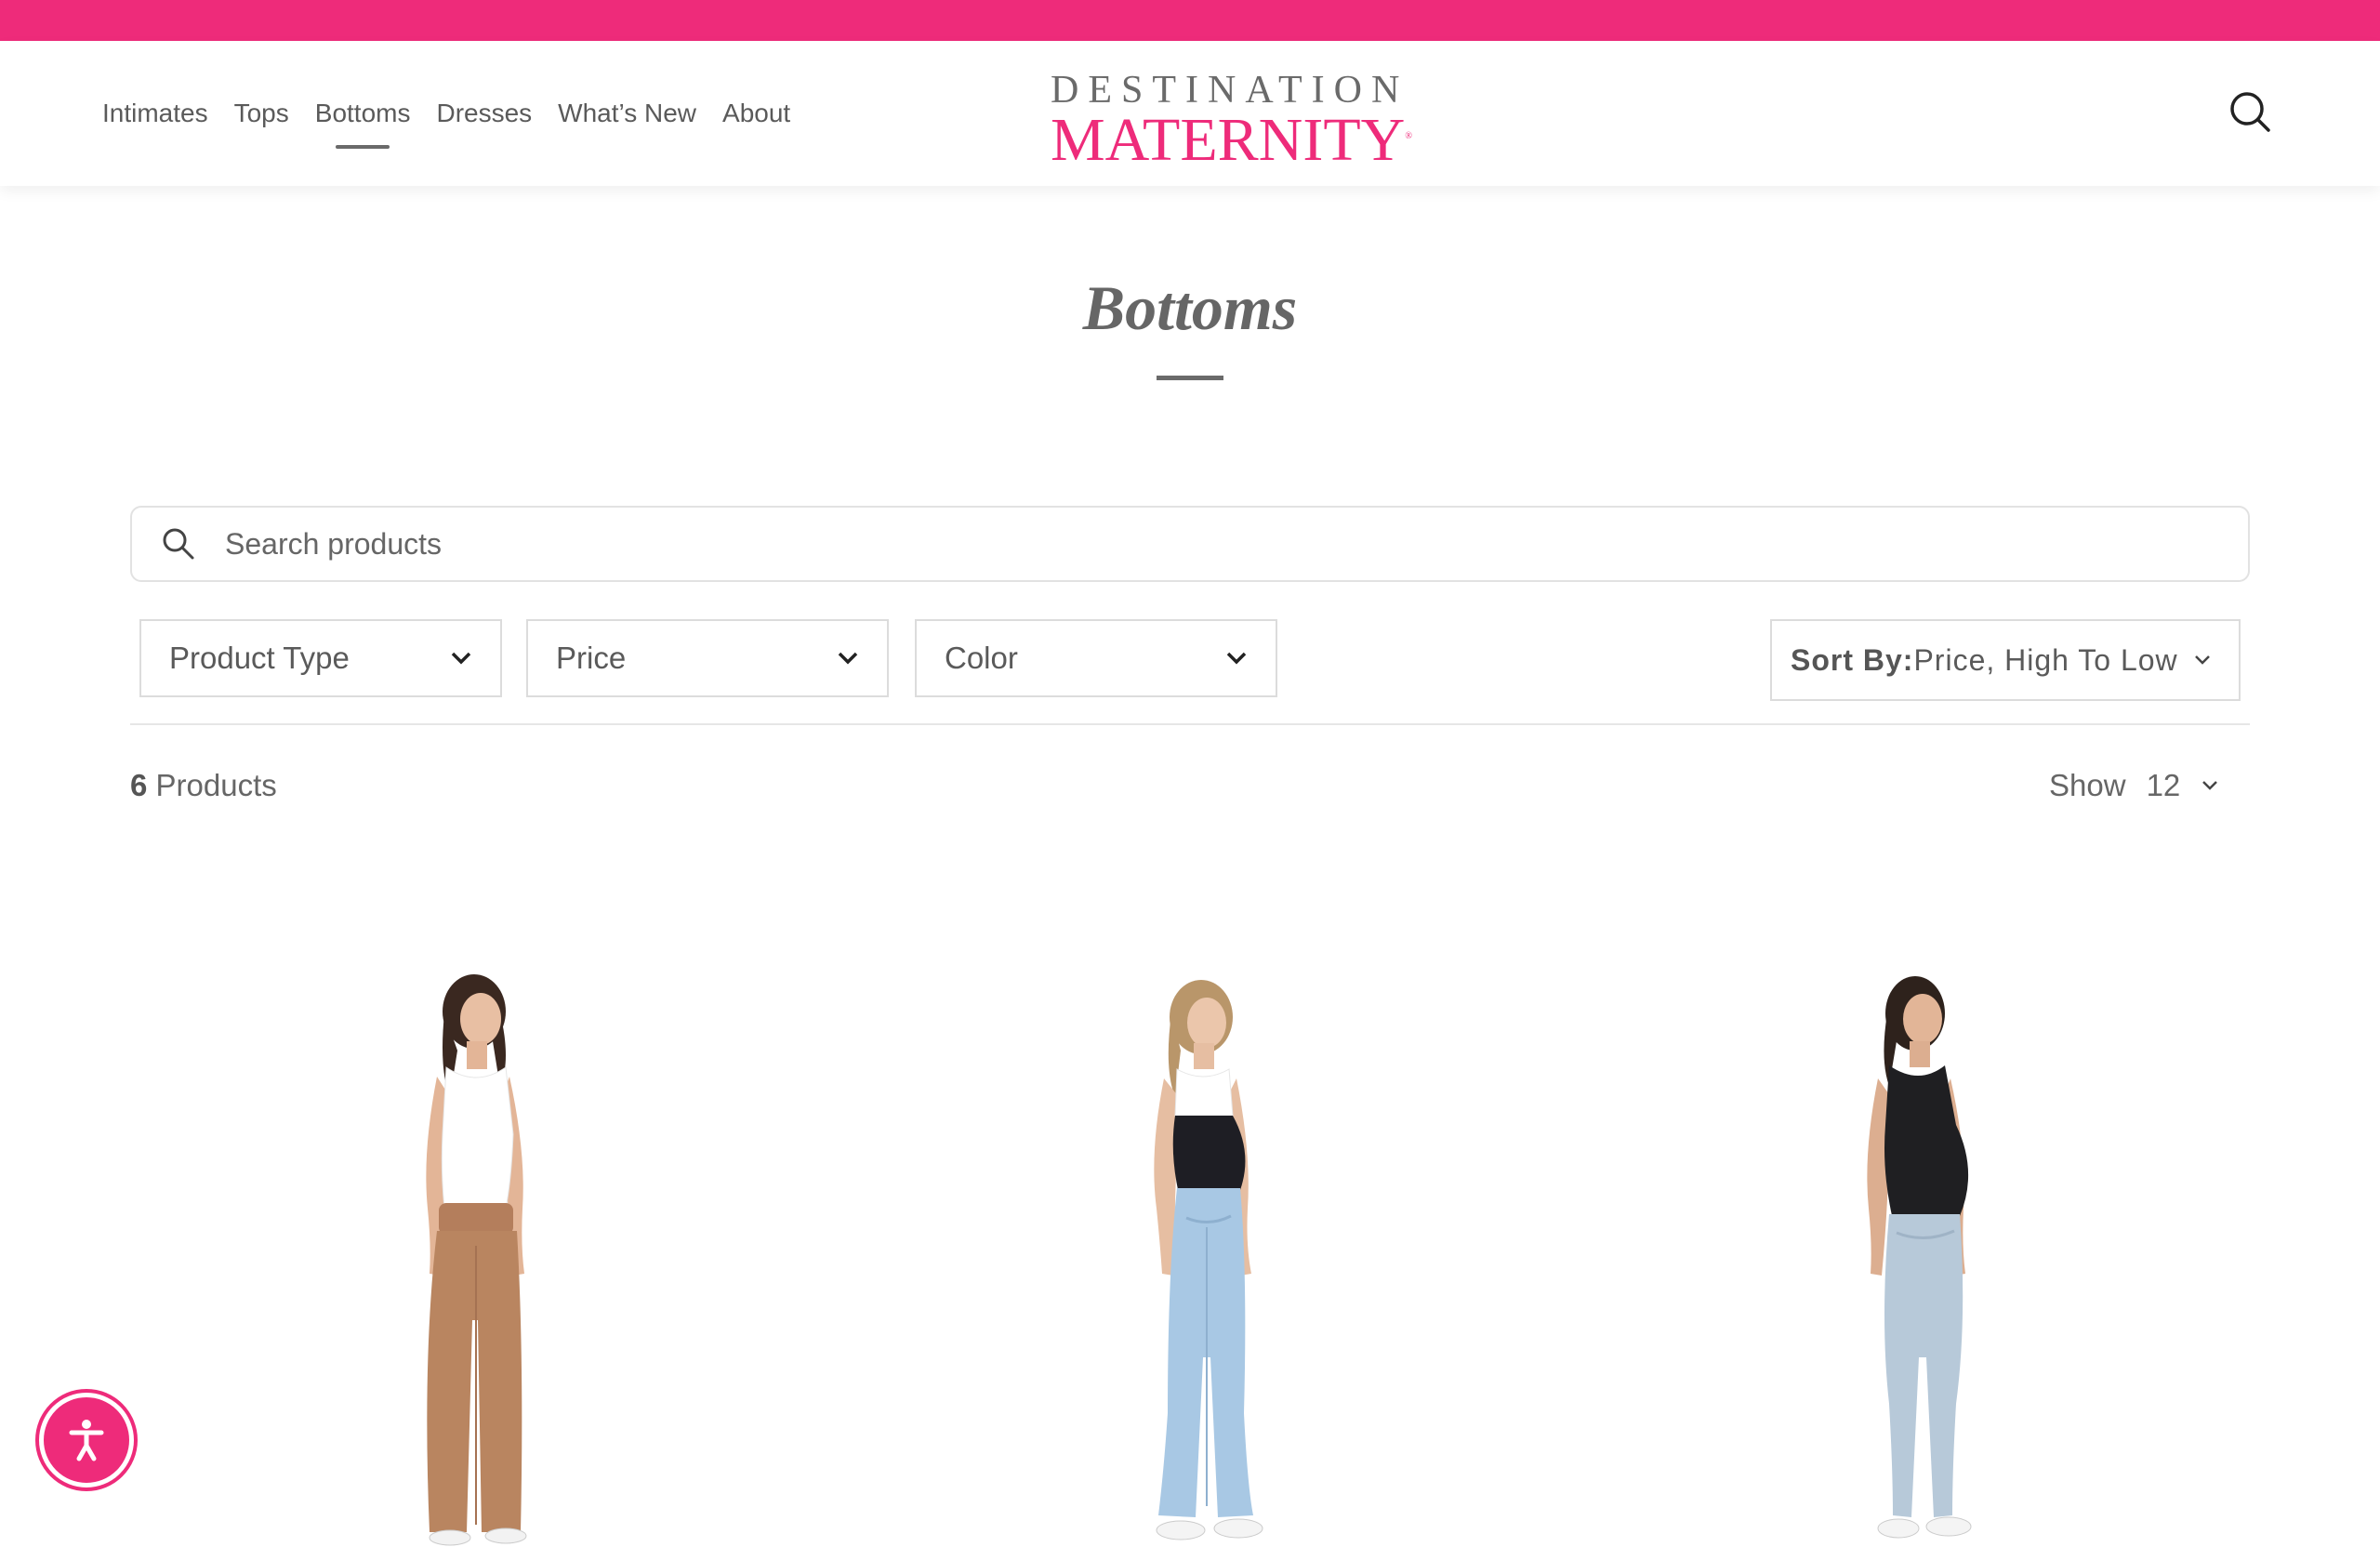  Describe the element at coordinates (1852, 659) in the screenshot. I see `sort-prefix: Sort By:` at that location.